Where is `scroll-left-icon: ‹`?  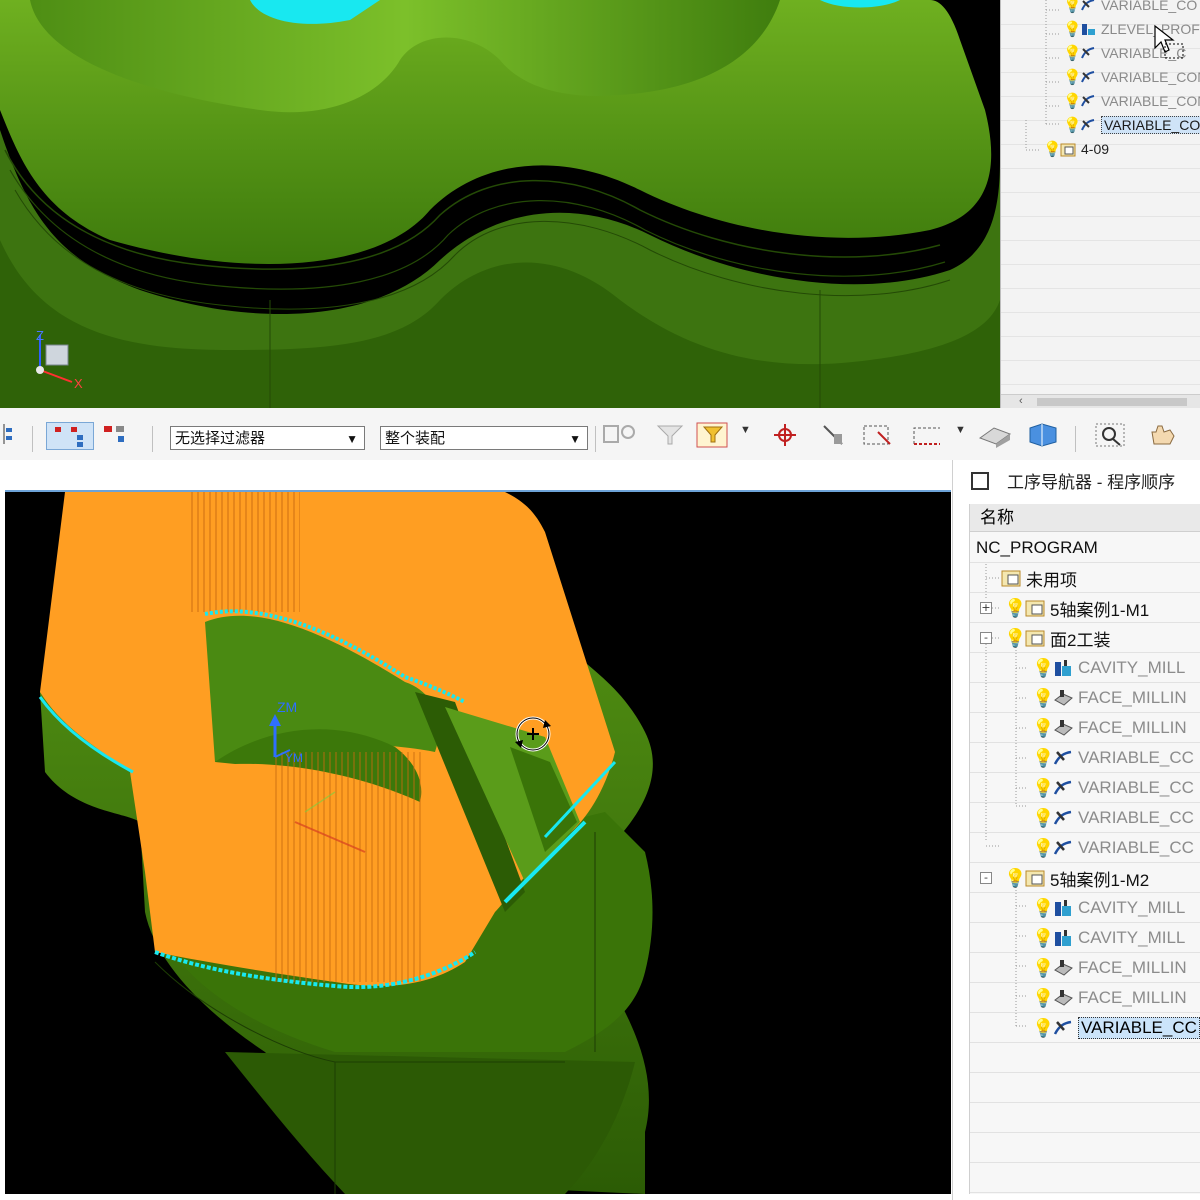
scroll-left-icon: ‹ is located at coordinates (1021, 401).